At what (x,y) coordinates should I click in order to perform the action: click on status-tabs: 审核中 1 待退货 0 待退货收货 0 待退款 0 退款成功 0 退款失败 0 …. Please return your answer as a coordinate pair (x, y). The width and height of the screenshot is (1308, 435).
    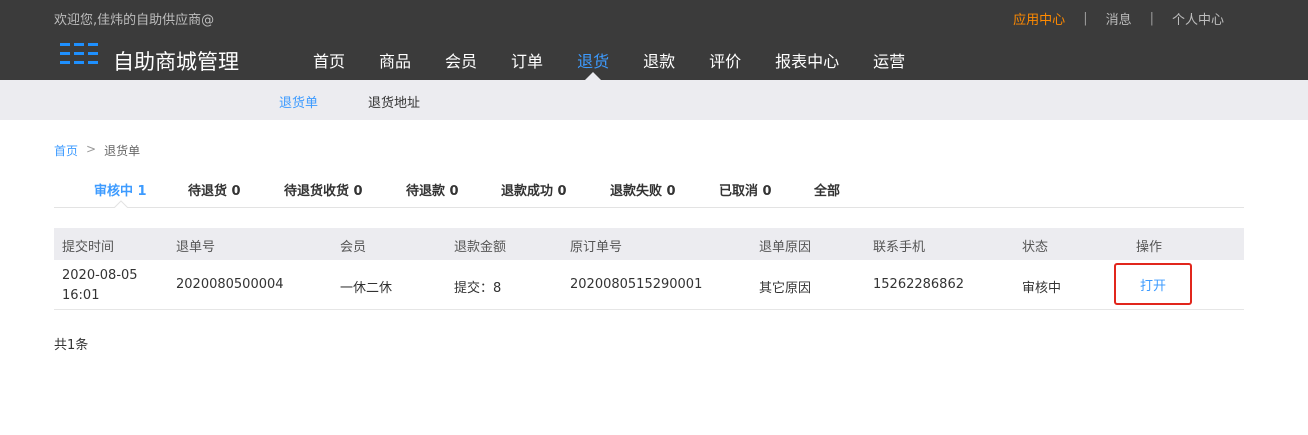
    Looking at the image, I should click on (649, 188).